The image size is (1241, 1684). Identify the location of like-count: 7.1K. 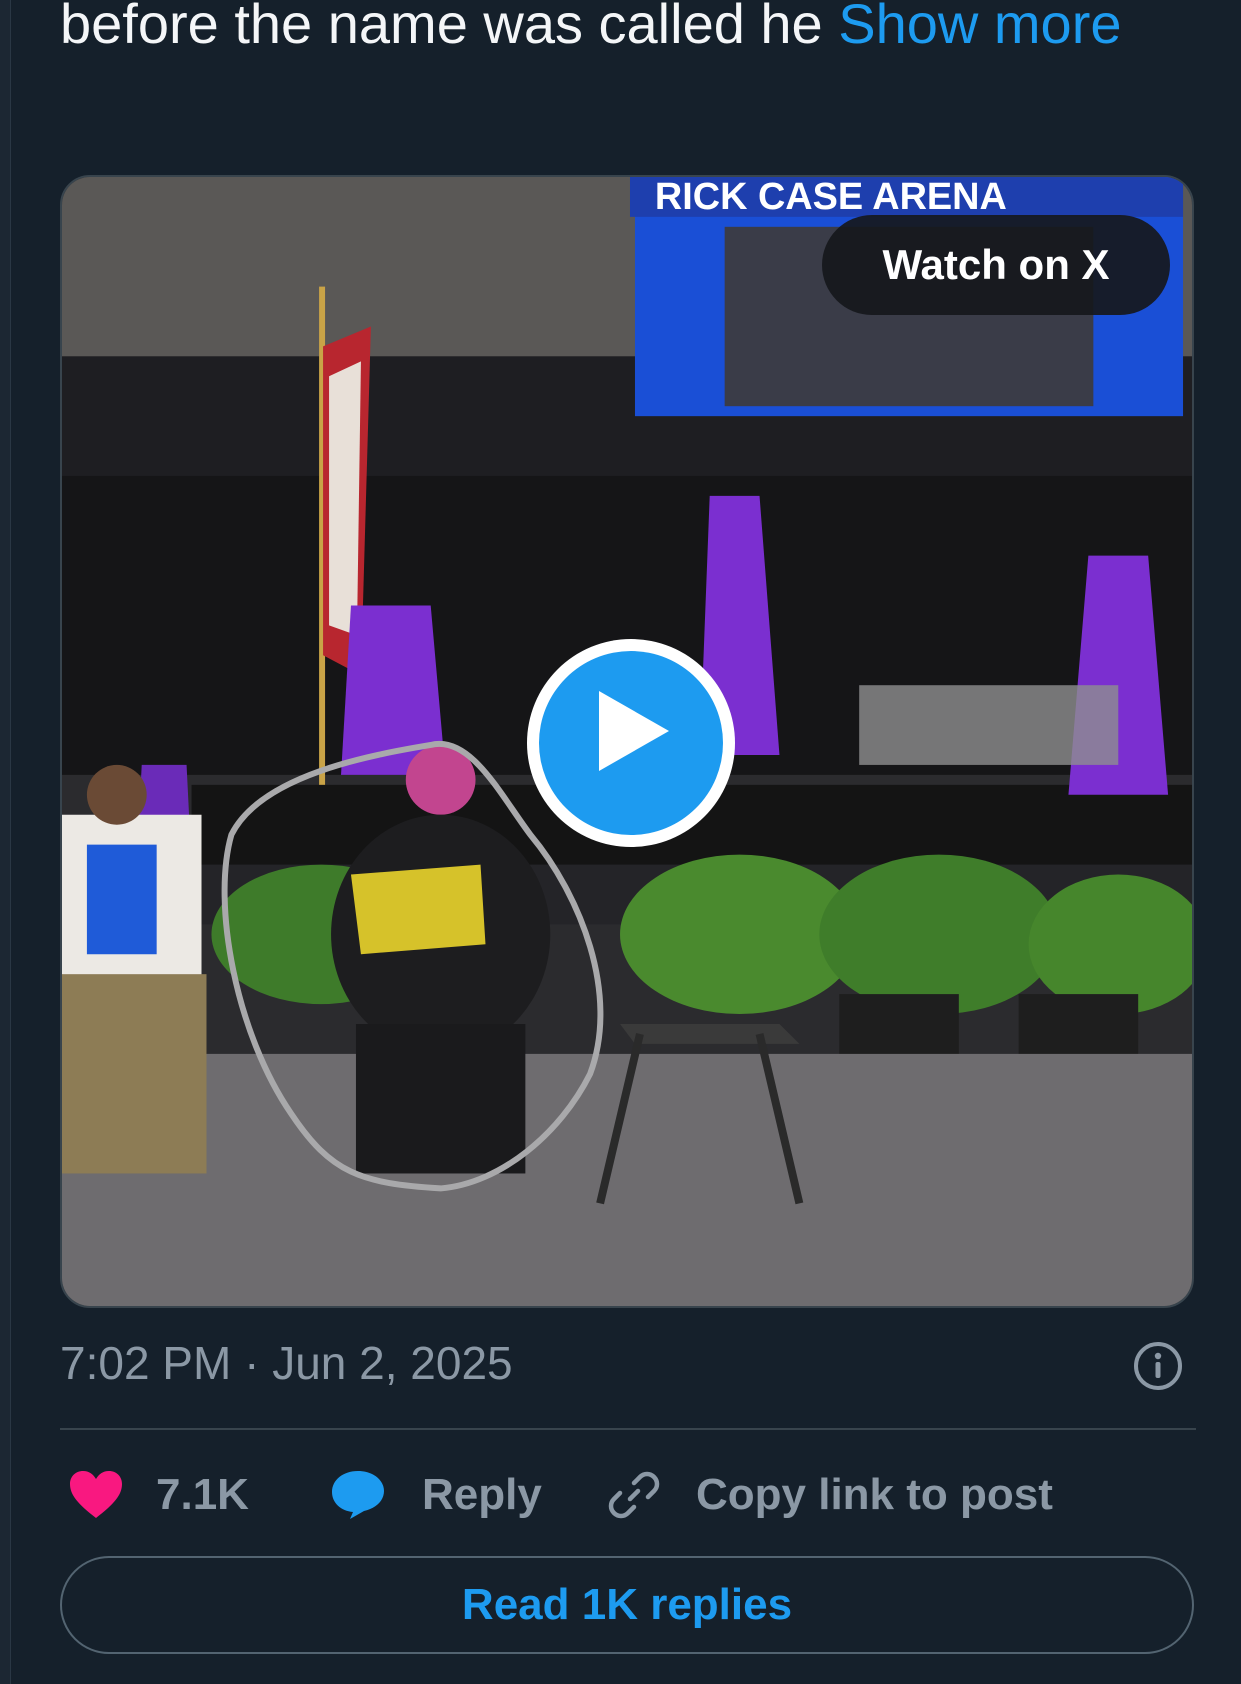
(202, 1494).